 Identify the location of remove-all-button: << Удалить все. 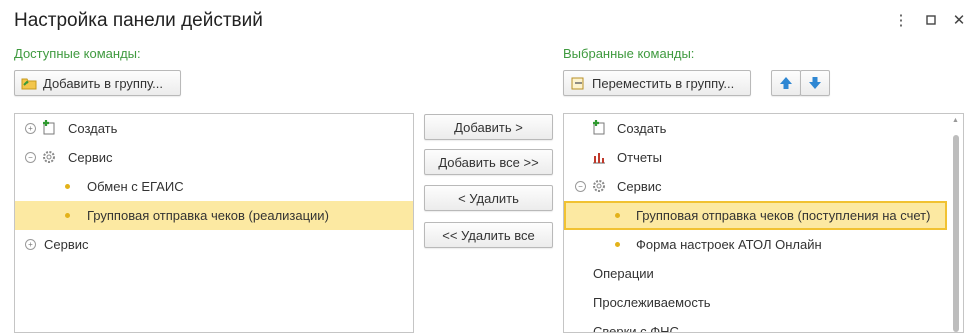
(488, 235).